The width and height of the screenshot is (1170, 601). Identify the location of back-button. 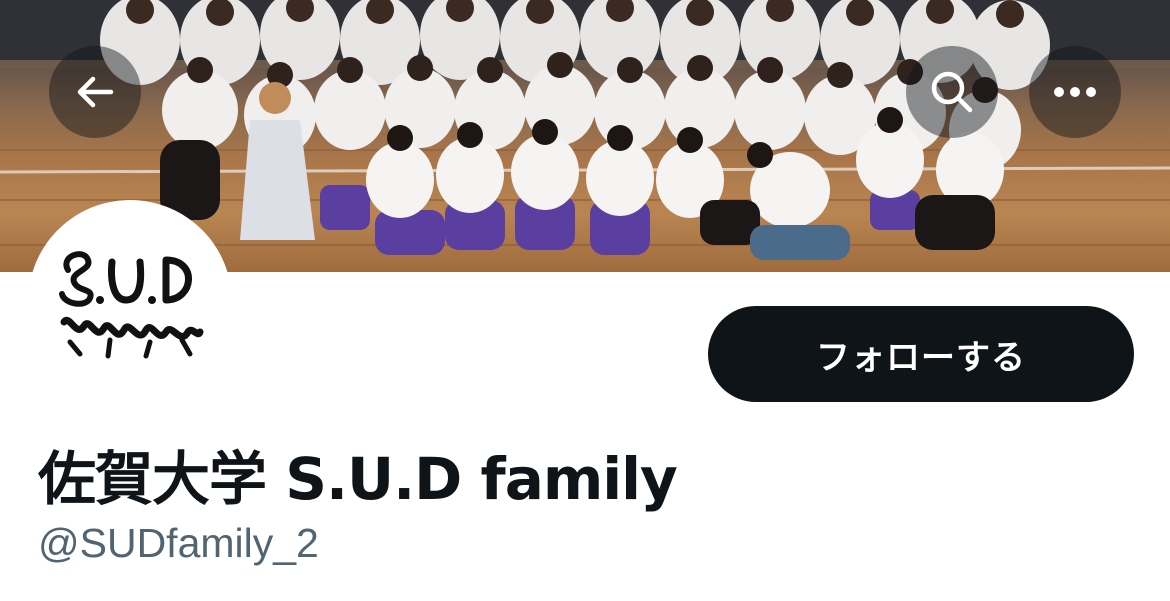
(95, 92).